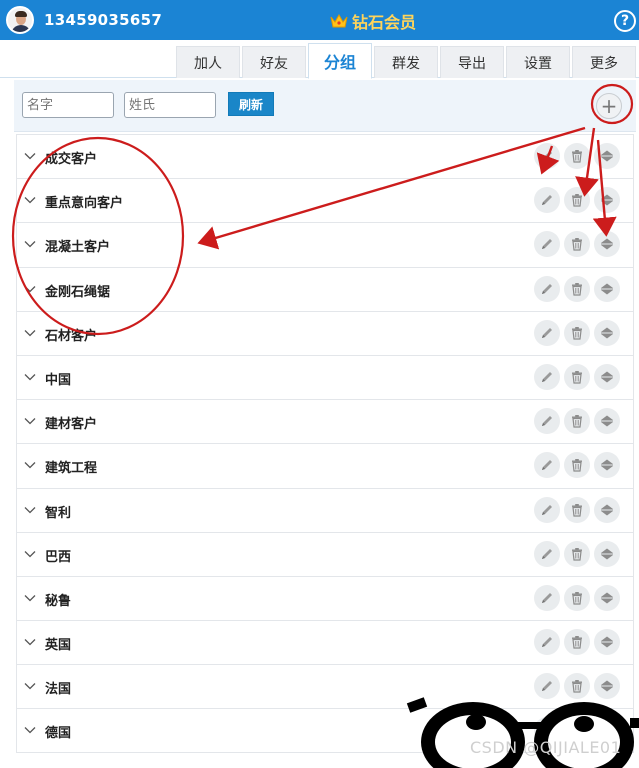 The width and height of the screenshot is (639, 768). I want to click on group-row: 中国, so click(325, 377).